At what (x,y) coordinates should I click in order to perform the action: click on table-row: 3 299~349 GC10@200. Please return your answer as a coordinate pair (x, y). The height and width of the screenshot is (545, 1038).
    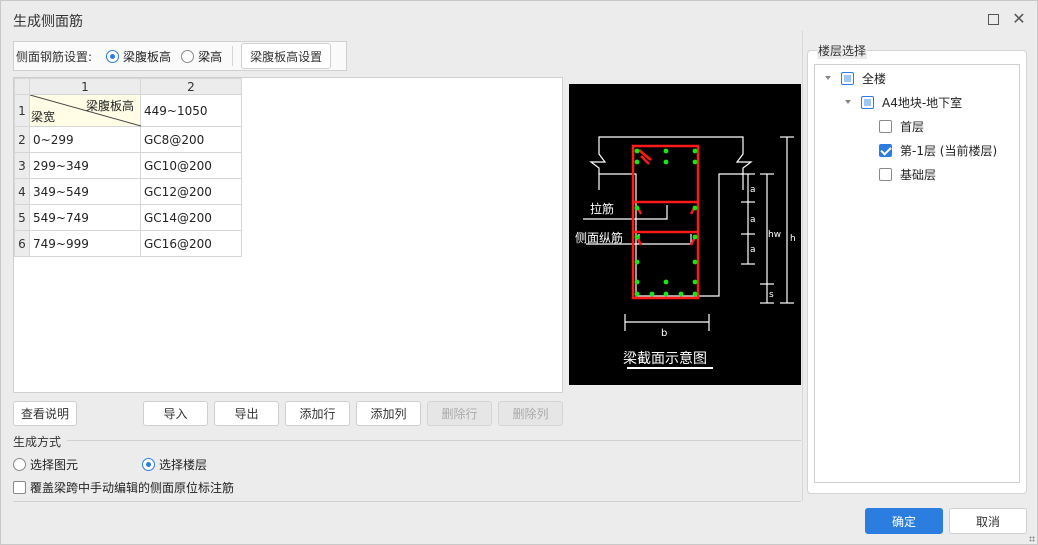
    Looking at the image, I should click on (128, 165).